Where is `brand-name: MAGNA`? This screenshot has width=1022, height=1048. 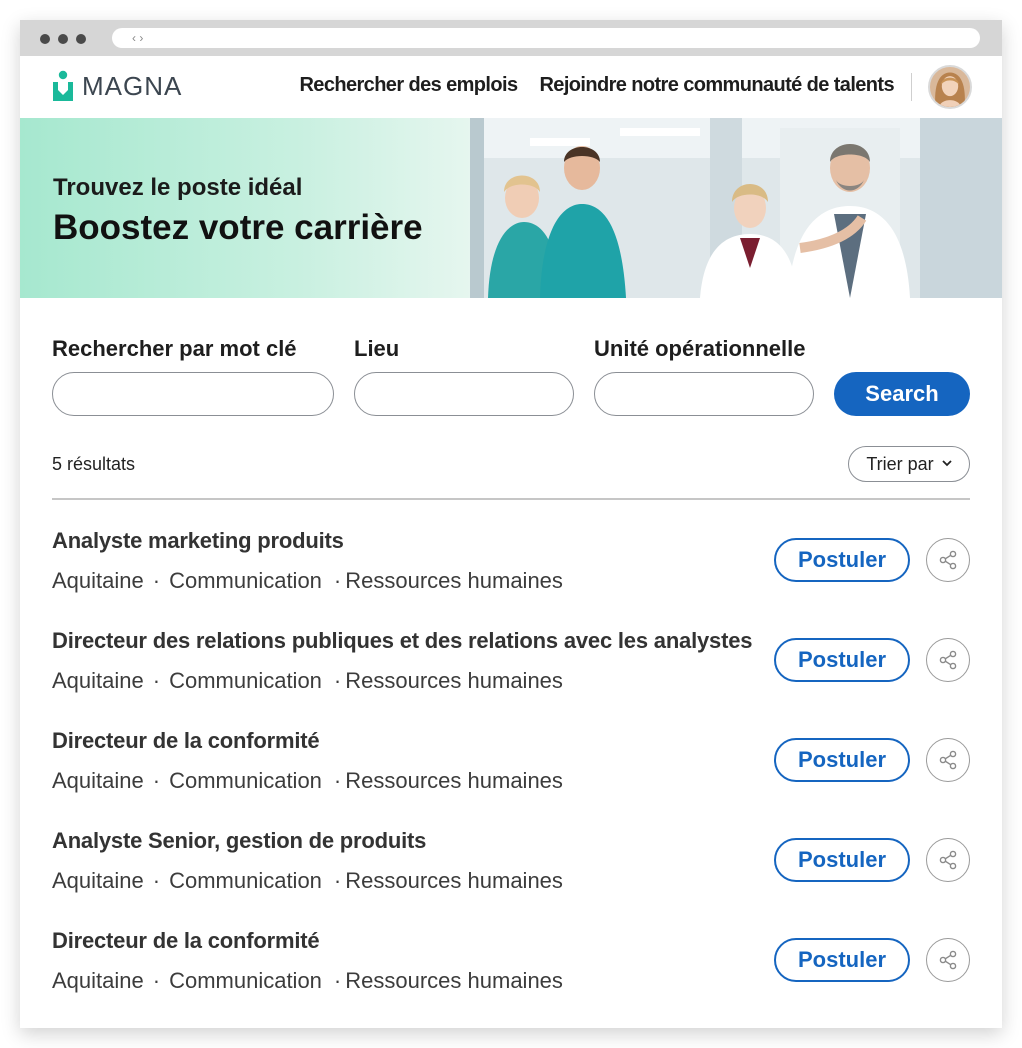 brand-name: MAGNA is located at coordinates (132, 85).